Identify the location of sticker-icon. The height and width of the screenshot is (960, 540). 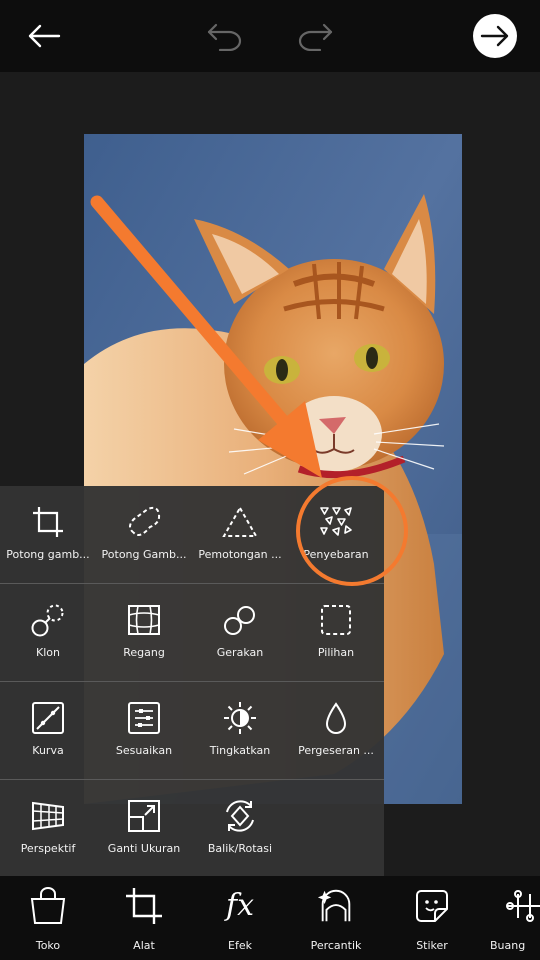
(432, 906).